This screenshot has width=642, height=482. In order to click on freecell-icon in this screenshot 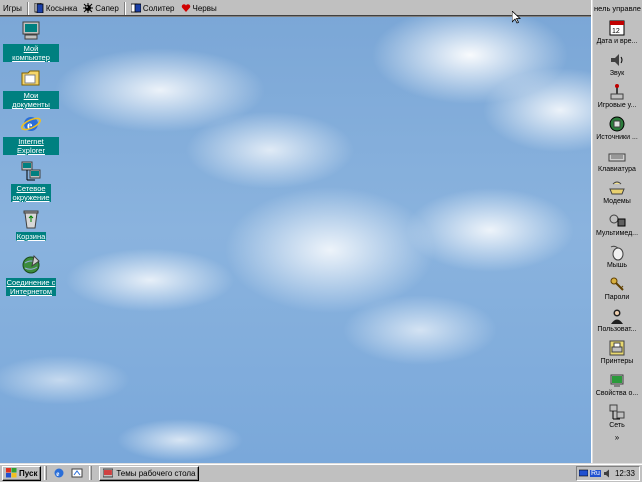, I will do `click(135, 8)`.